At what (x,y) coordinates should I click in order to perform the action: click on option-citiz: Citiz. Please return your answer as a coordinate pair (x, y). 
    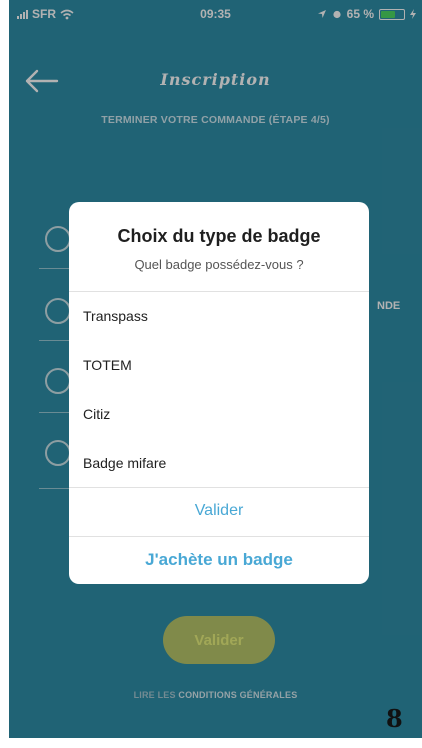
    Looking at the image, I should click on (96, 414).